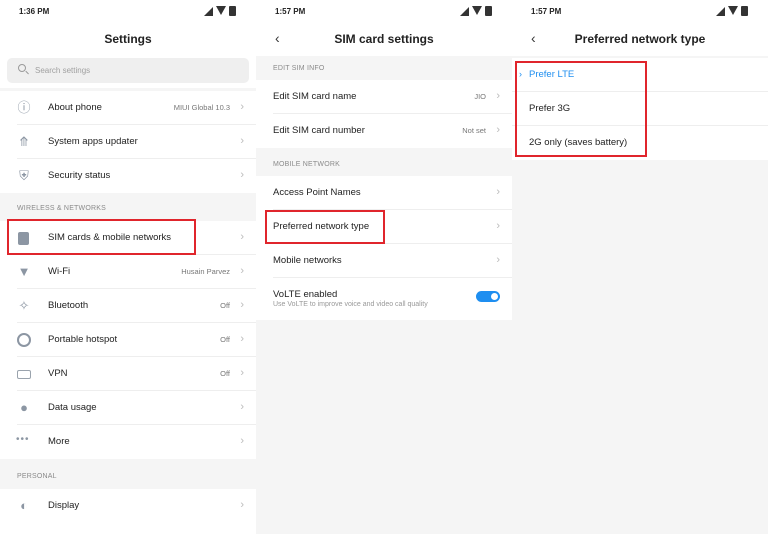 This screenshot has width=768, height=534. Describe the element at coordinates (24, 407) in the screenshot. I see `water-drop-icon: ●` at that location.